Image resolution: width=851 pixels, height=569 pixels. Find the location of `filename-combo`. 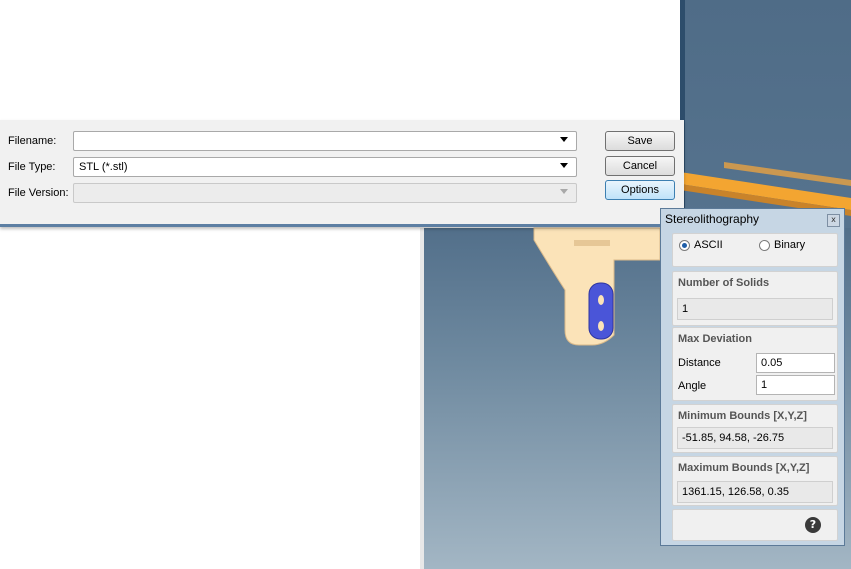

filename-combo is located at coordinates (325, 141).